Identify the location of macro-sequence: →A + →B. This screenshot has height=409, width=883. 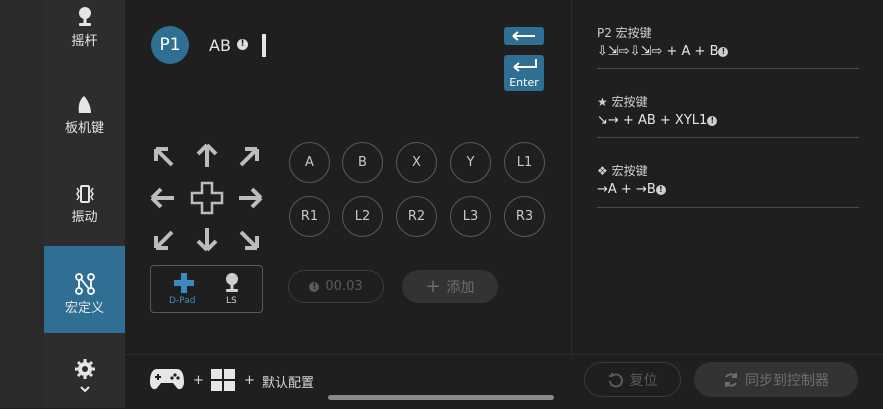
(626, 189).